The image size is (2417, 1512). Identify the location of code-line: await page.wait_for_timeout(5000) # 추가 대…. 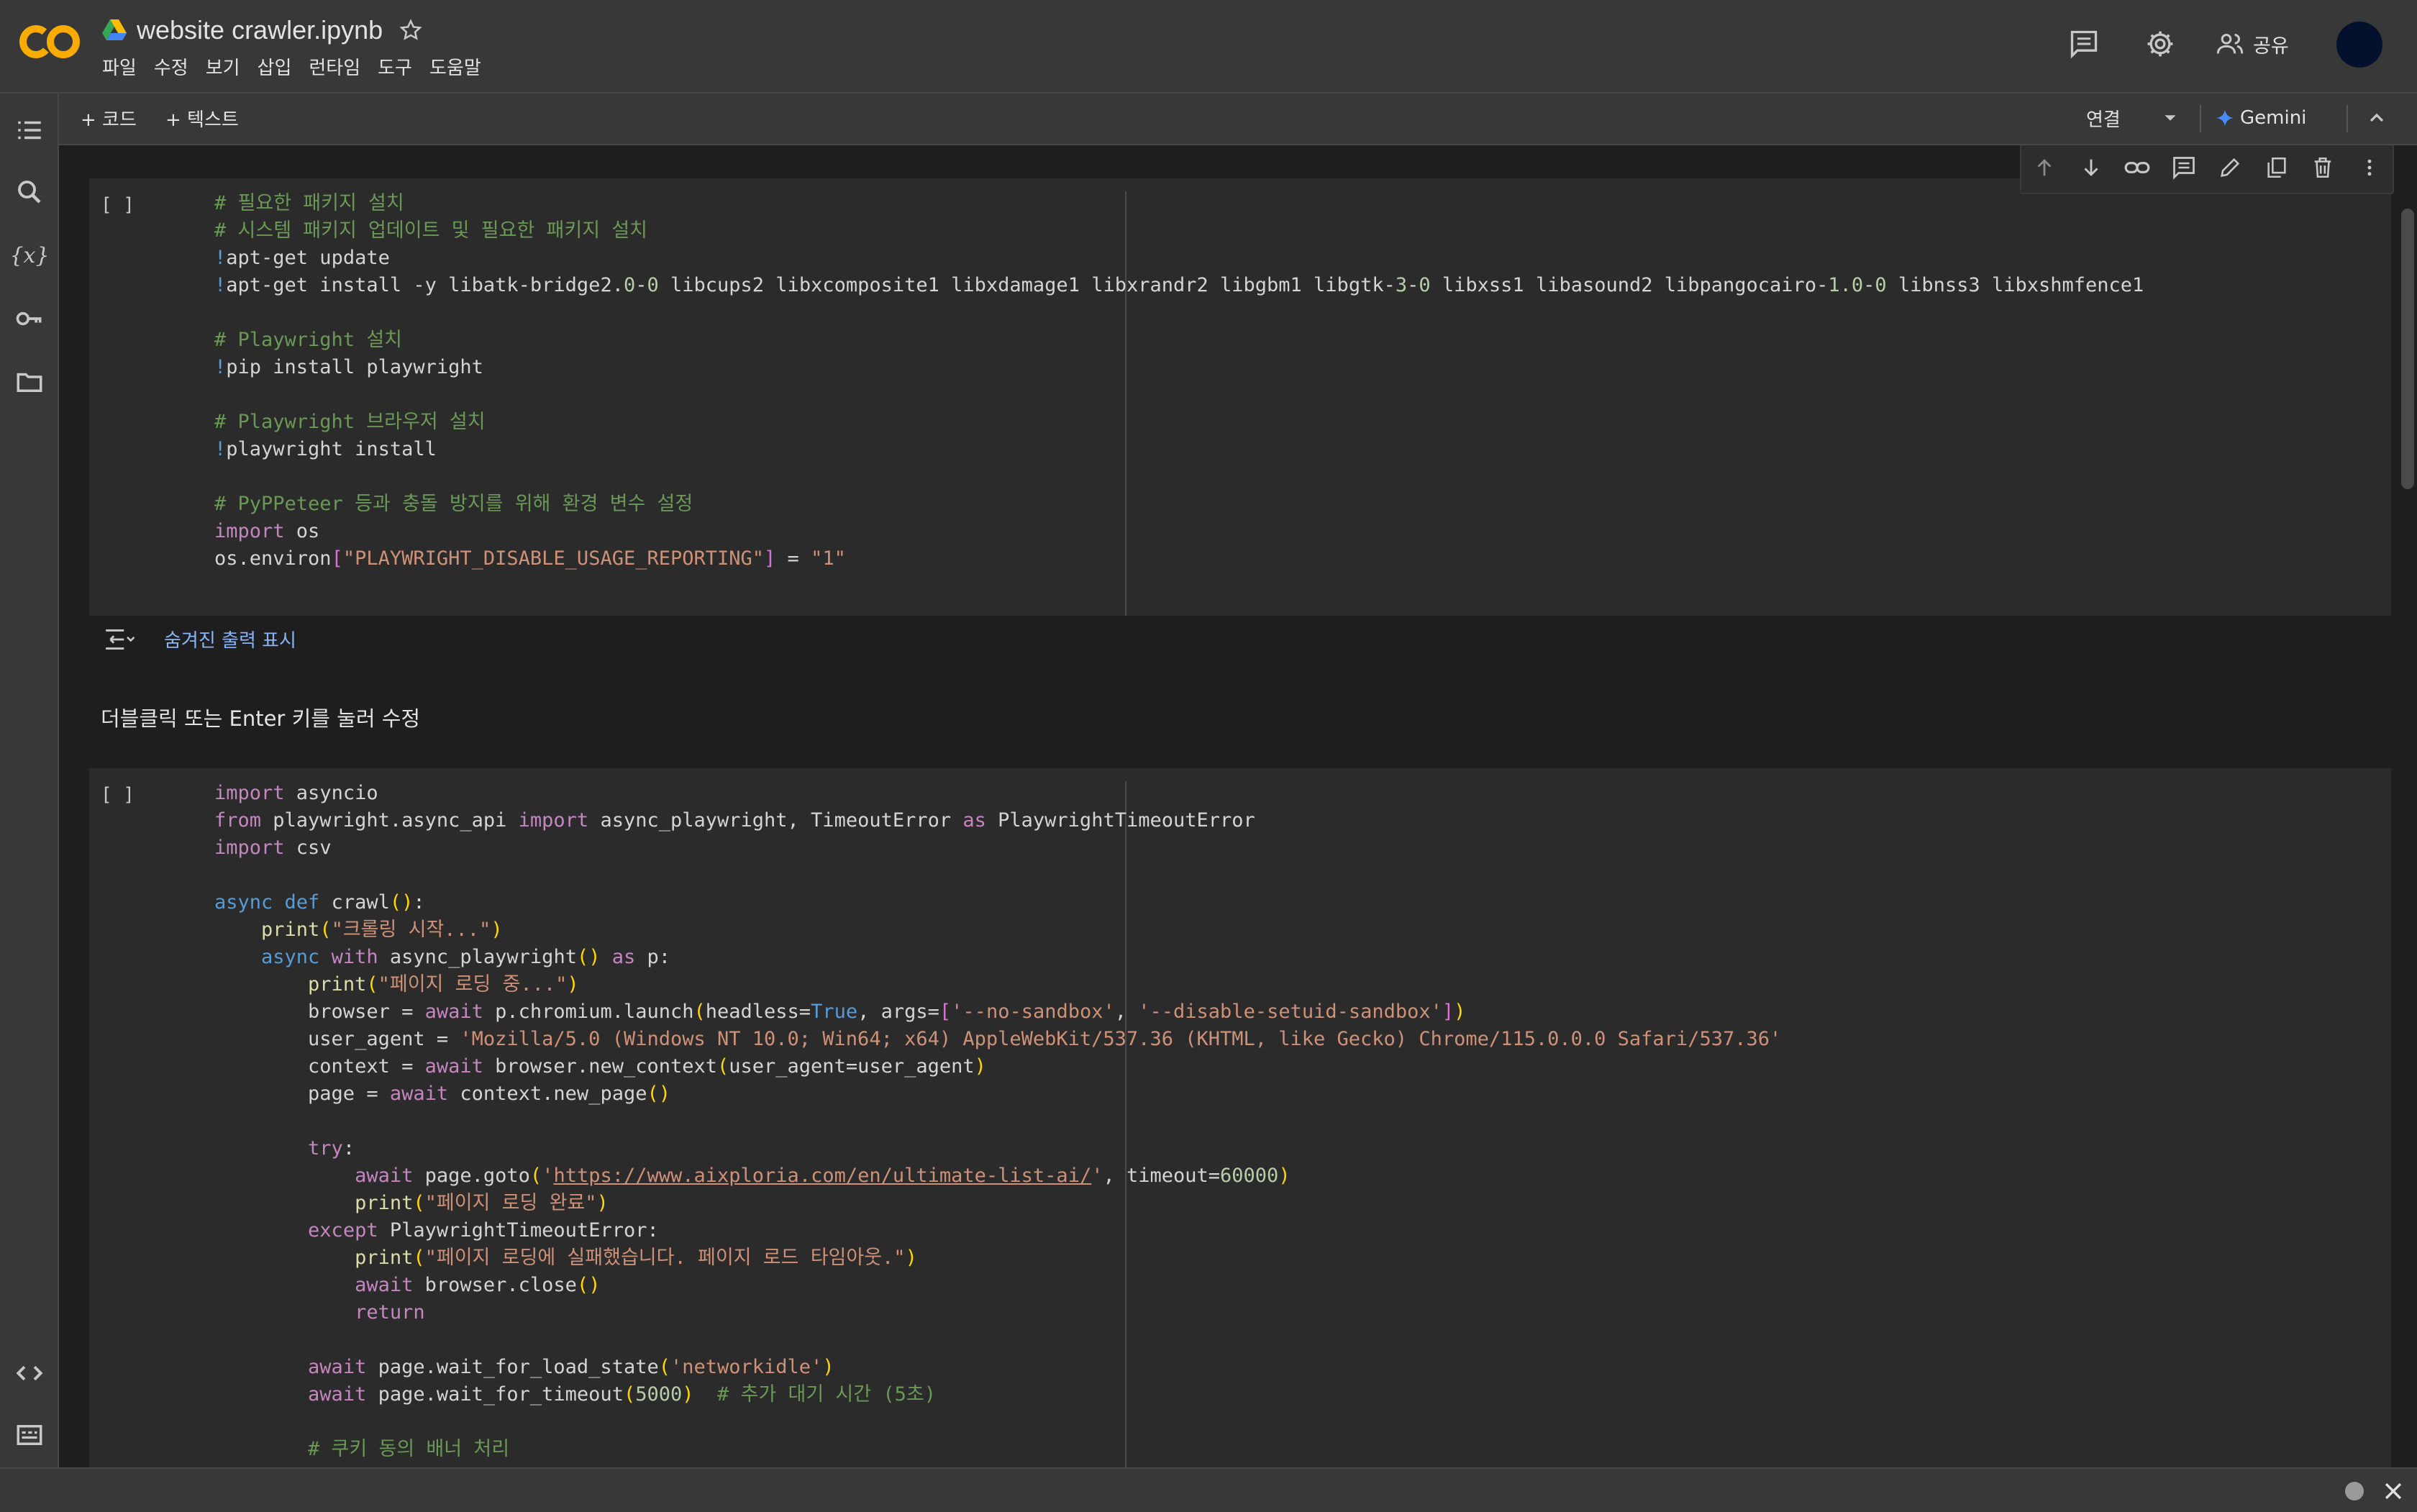
(622, 1394).